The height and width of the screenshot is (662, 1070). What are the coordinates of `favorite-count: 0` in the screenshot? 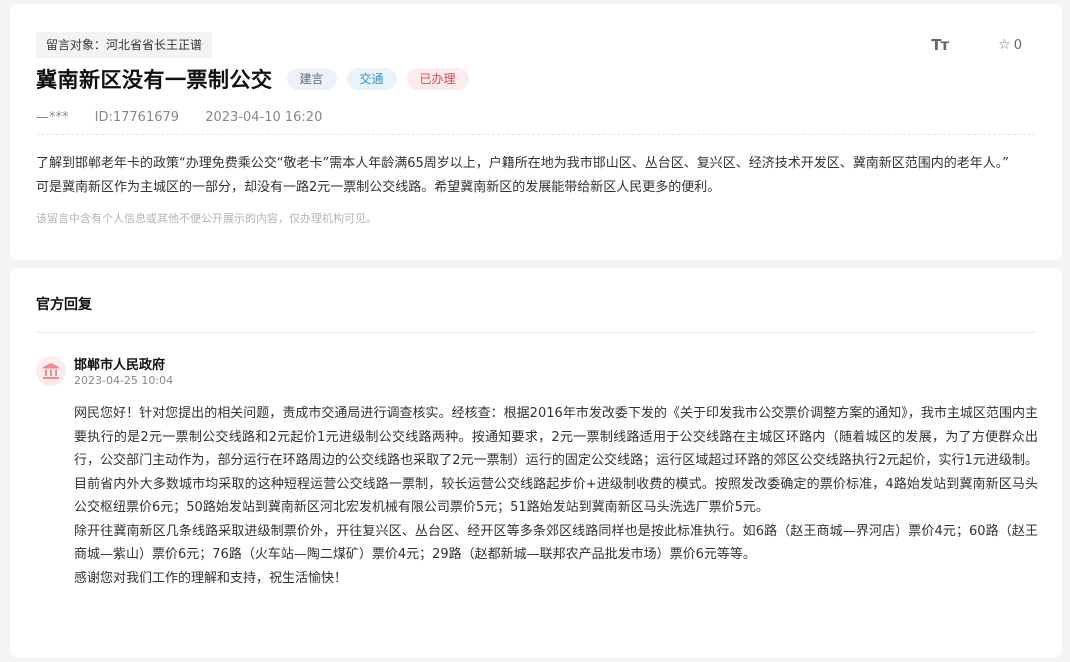 It's located at (1017, 45).